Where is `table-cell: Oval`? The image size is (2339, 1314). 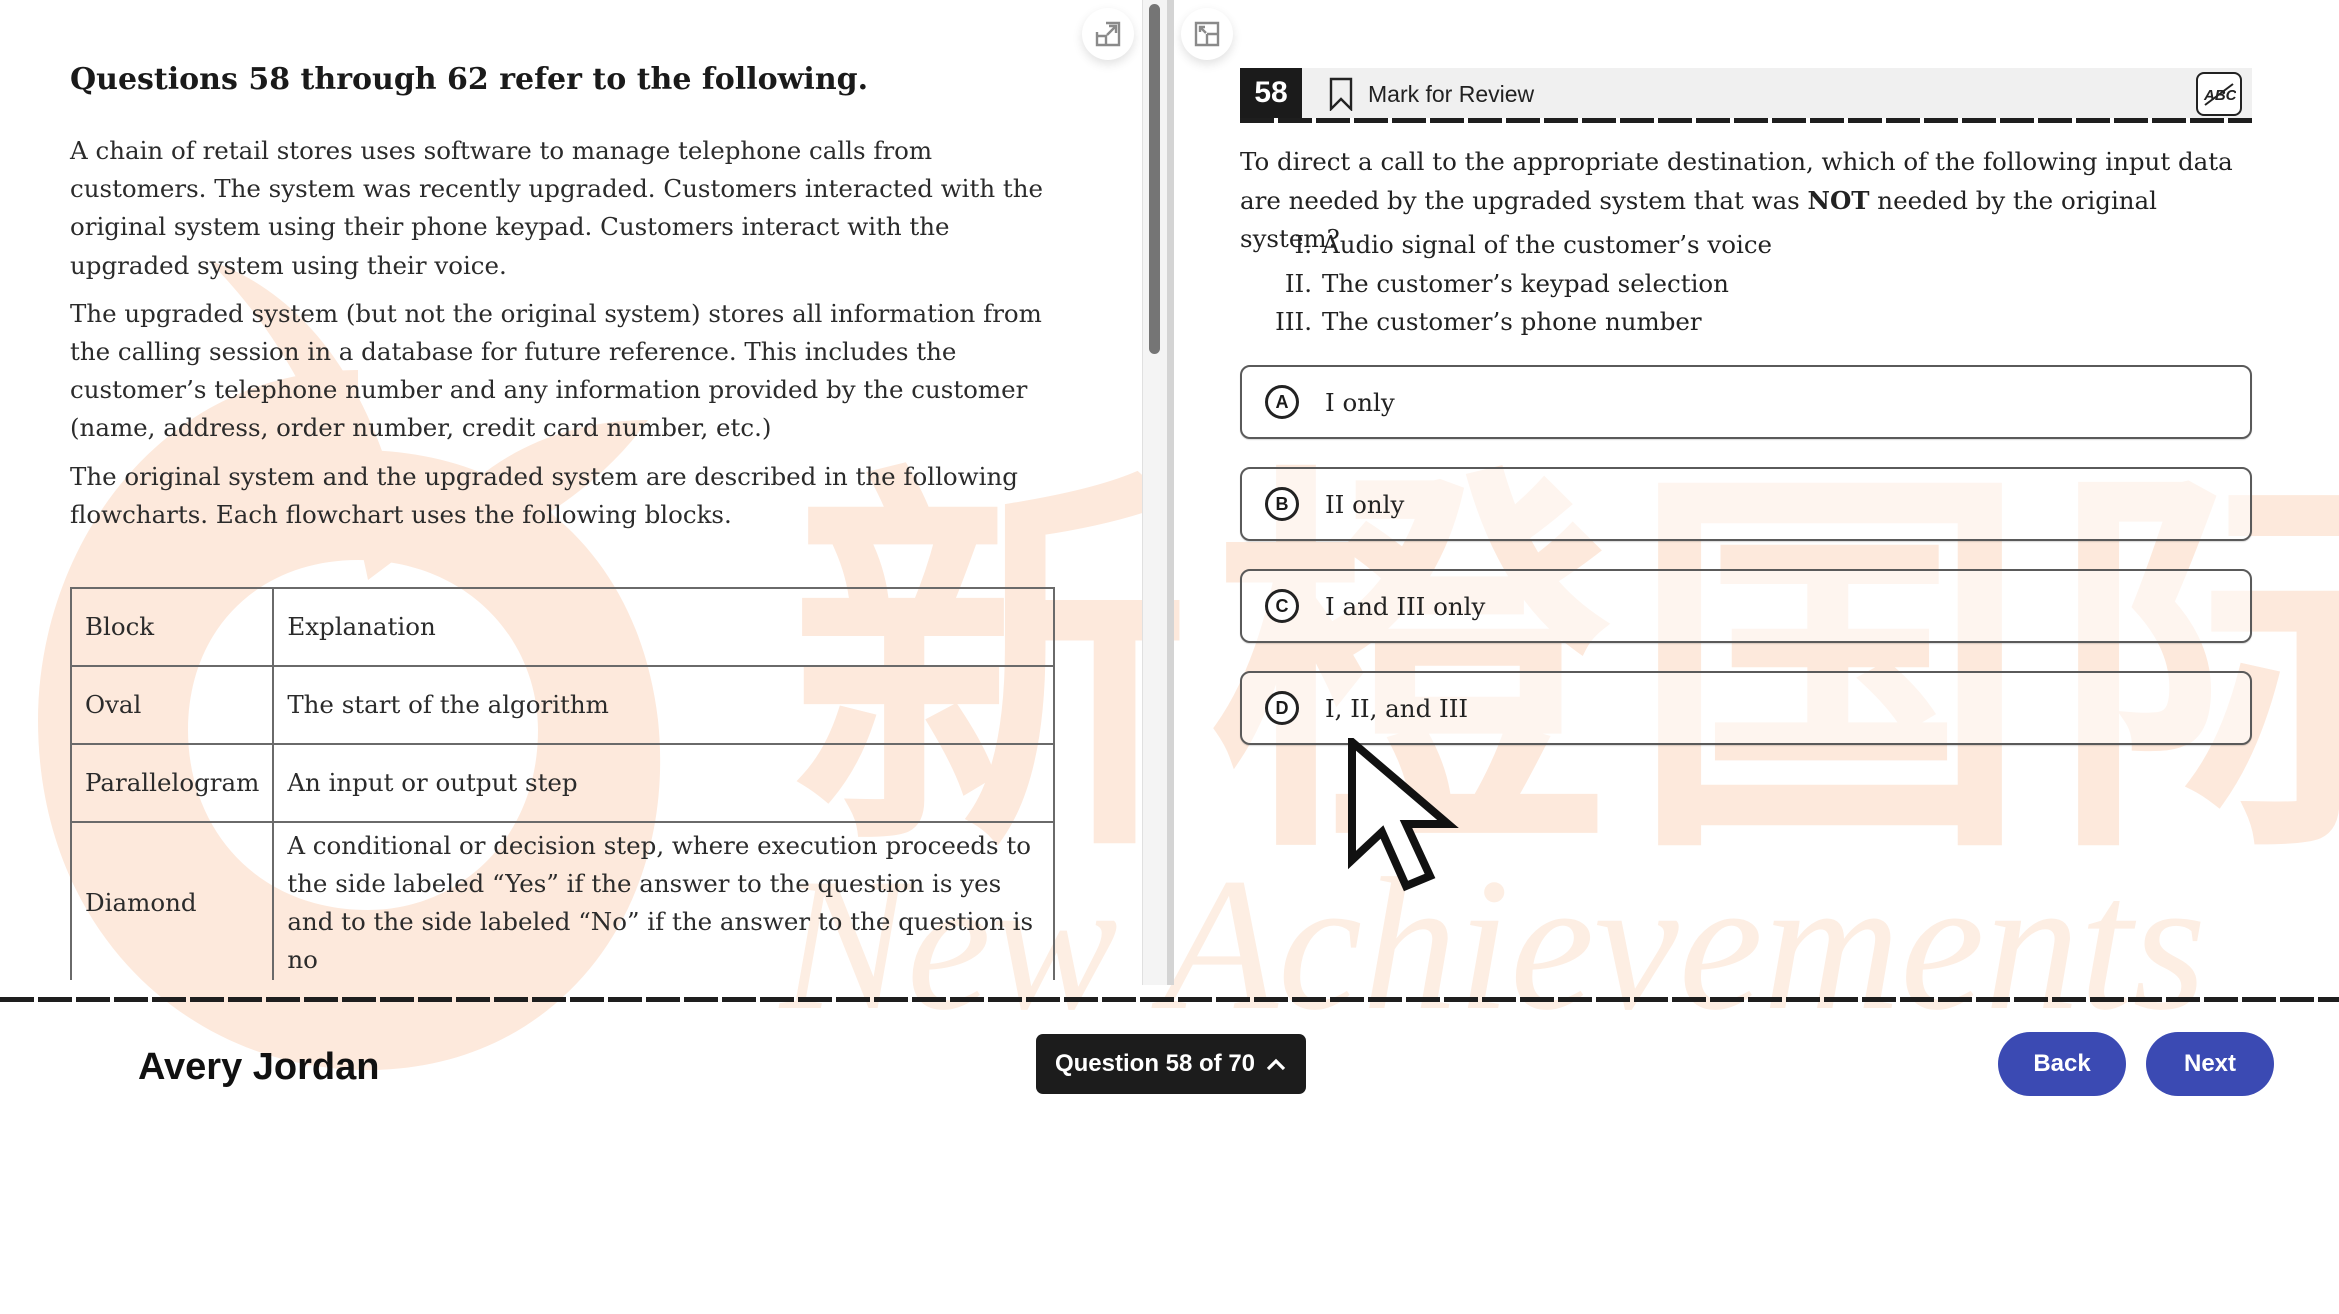
table-cell: Oval is located at coordinates (172, 705).